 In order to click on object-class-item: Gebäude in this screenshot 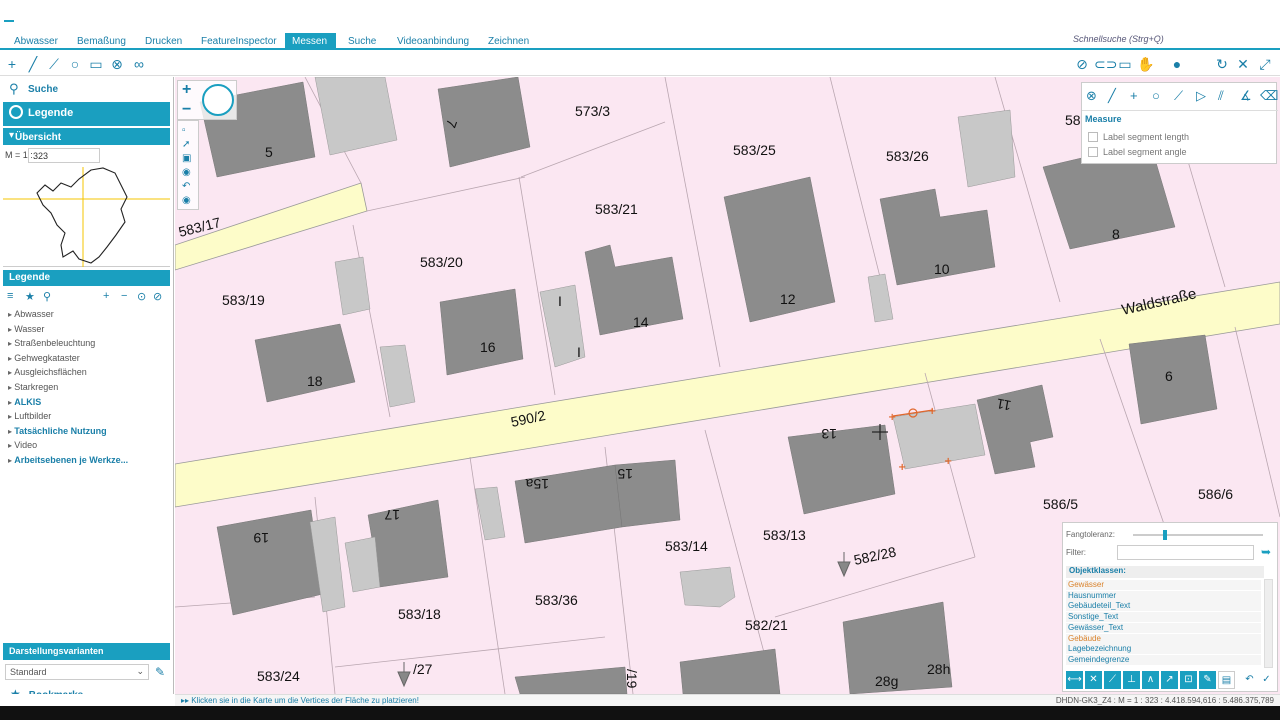, I will do `click(1163, 638)`.